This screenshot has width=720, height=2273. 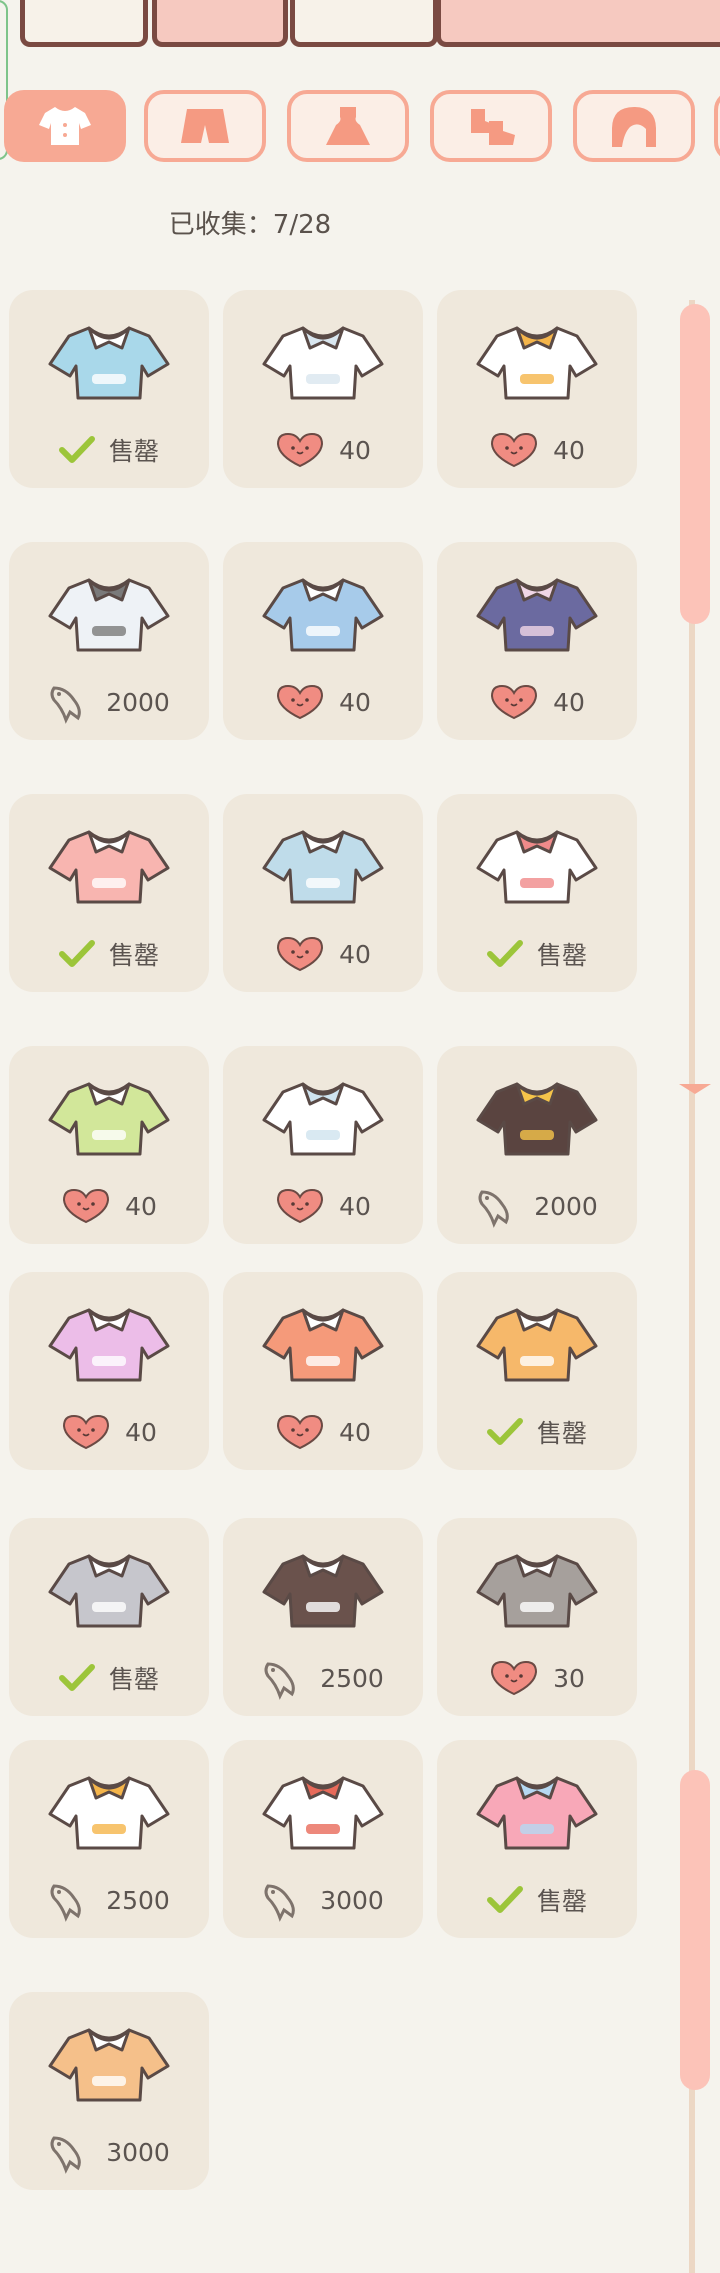 I want to click on dress-icon, so click(x=348, y=126).